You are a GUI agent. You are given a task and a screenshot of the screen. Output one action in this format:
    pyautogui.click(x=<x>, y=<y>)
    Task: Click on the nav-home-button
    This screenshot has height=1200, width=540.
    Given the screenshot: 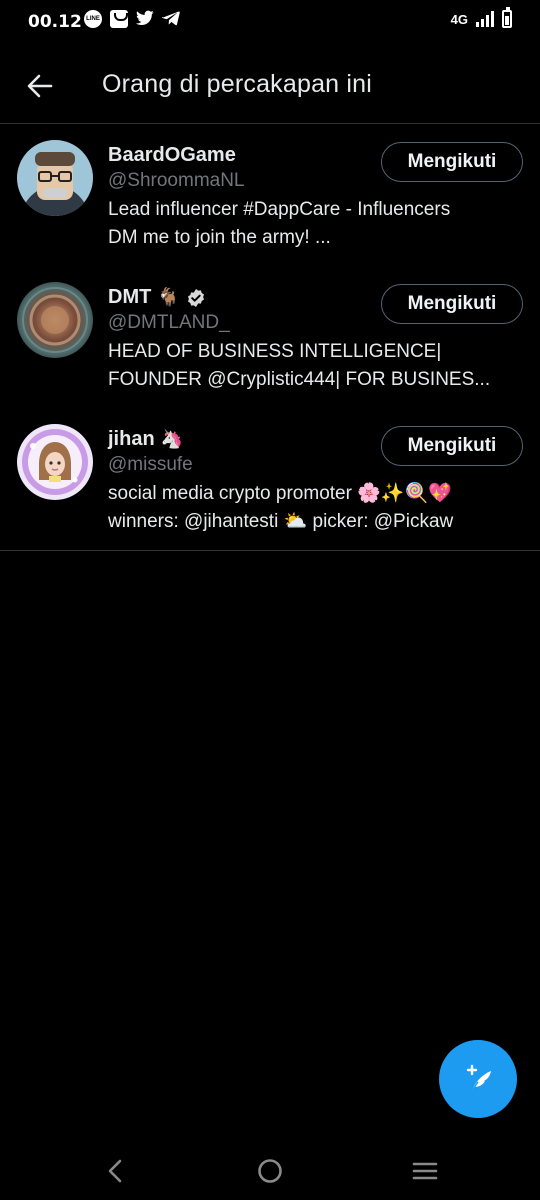 What is the action you would take?
    pyautogui.click(x=270, y=1171)
    